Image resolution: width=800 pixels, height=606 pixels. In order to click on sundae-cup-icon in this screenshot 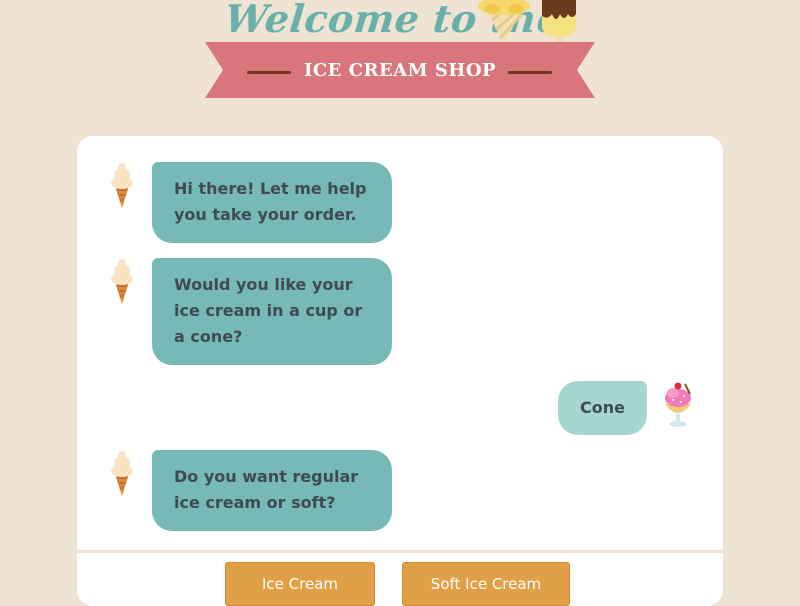, I will do `click(678, 404)`.